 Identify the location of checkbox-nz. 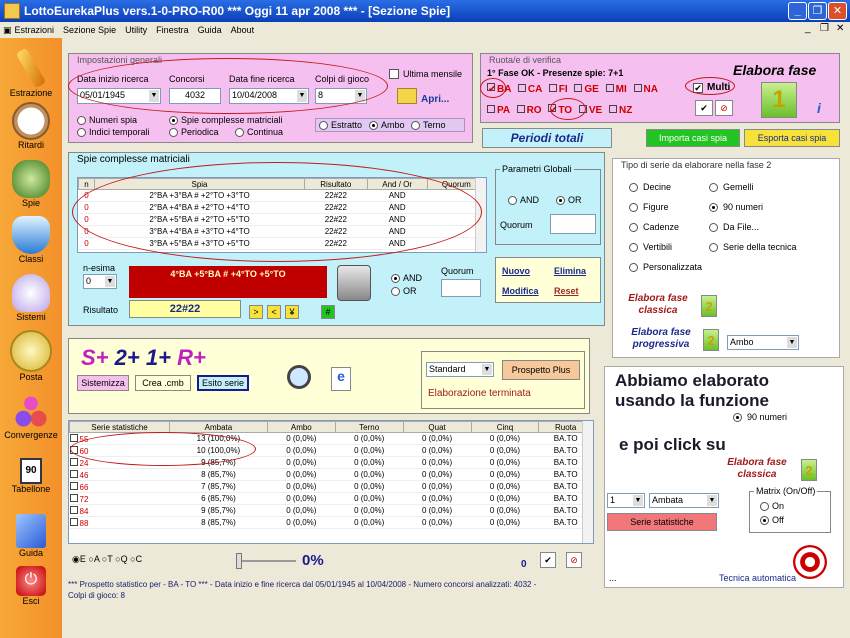
(612, 109).